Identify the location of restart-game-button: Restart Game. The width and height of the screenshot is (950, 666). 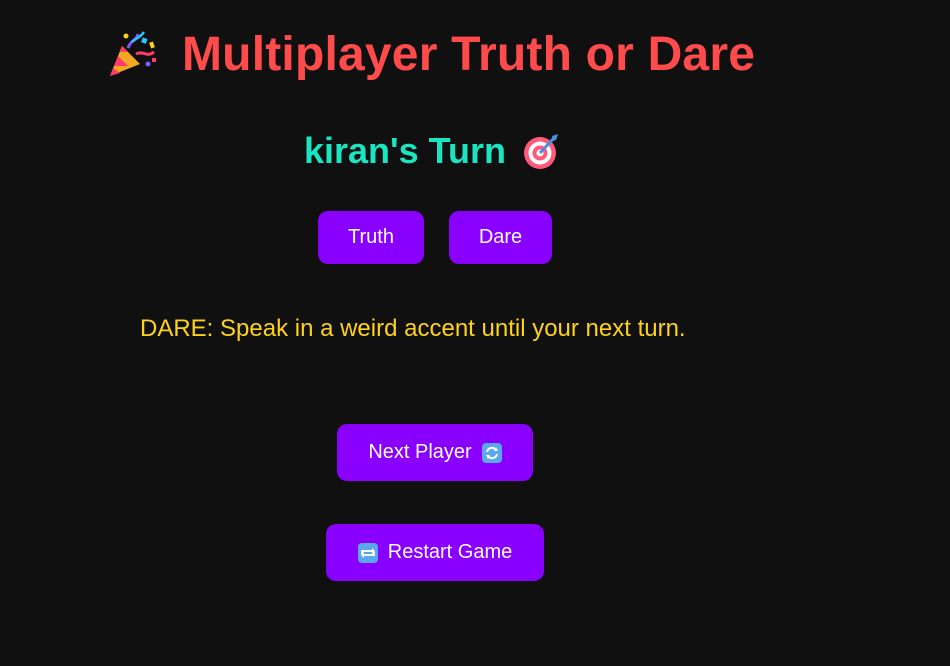
(435, 552).